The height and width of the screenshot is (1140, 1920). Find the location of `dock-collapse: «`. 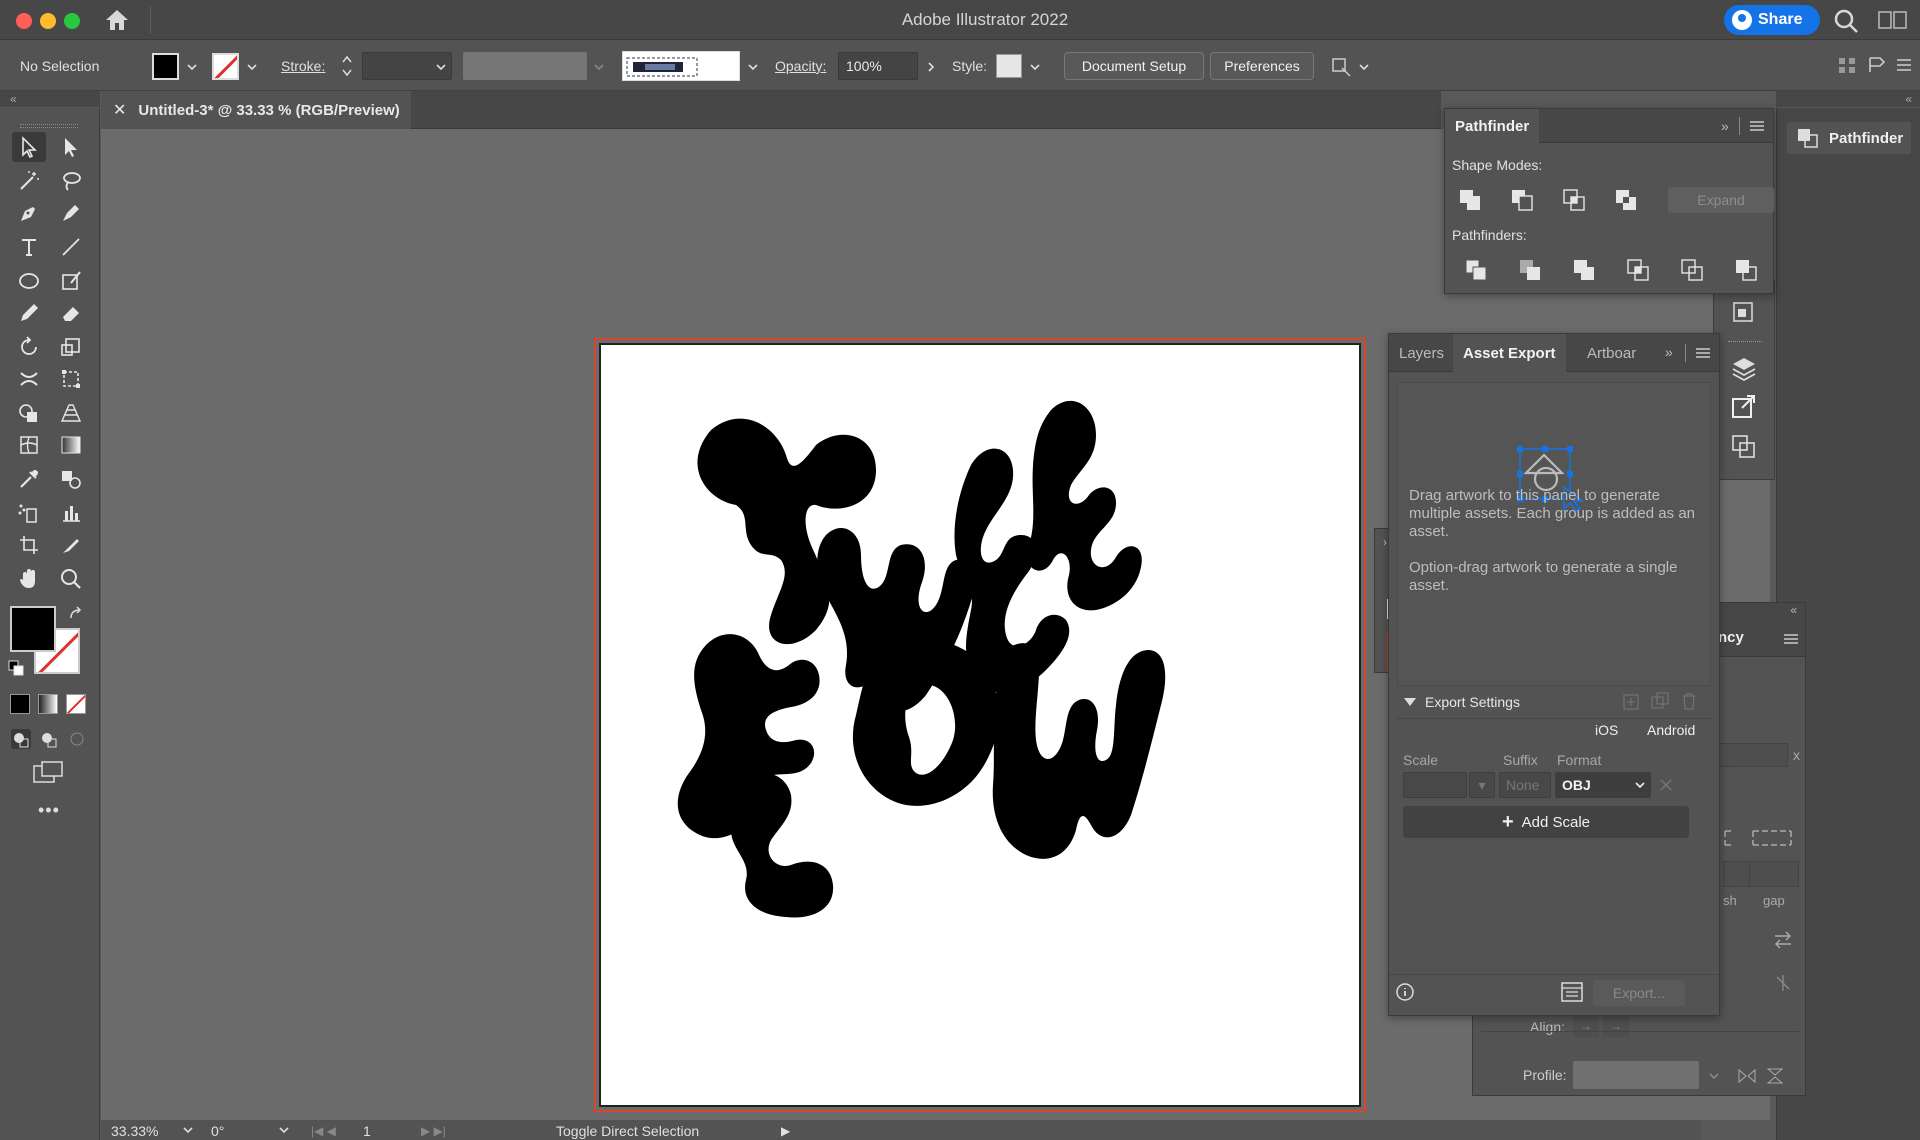

dock-collapse: « is located at coordinates (1848, 99).